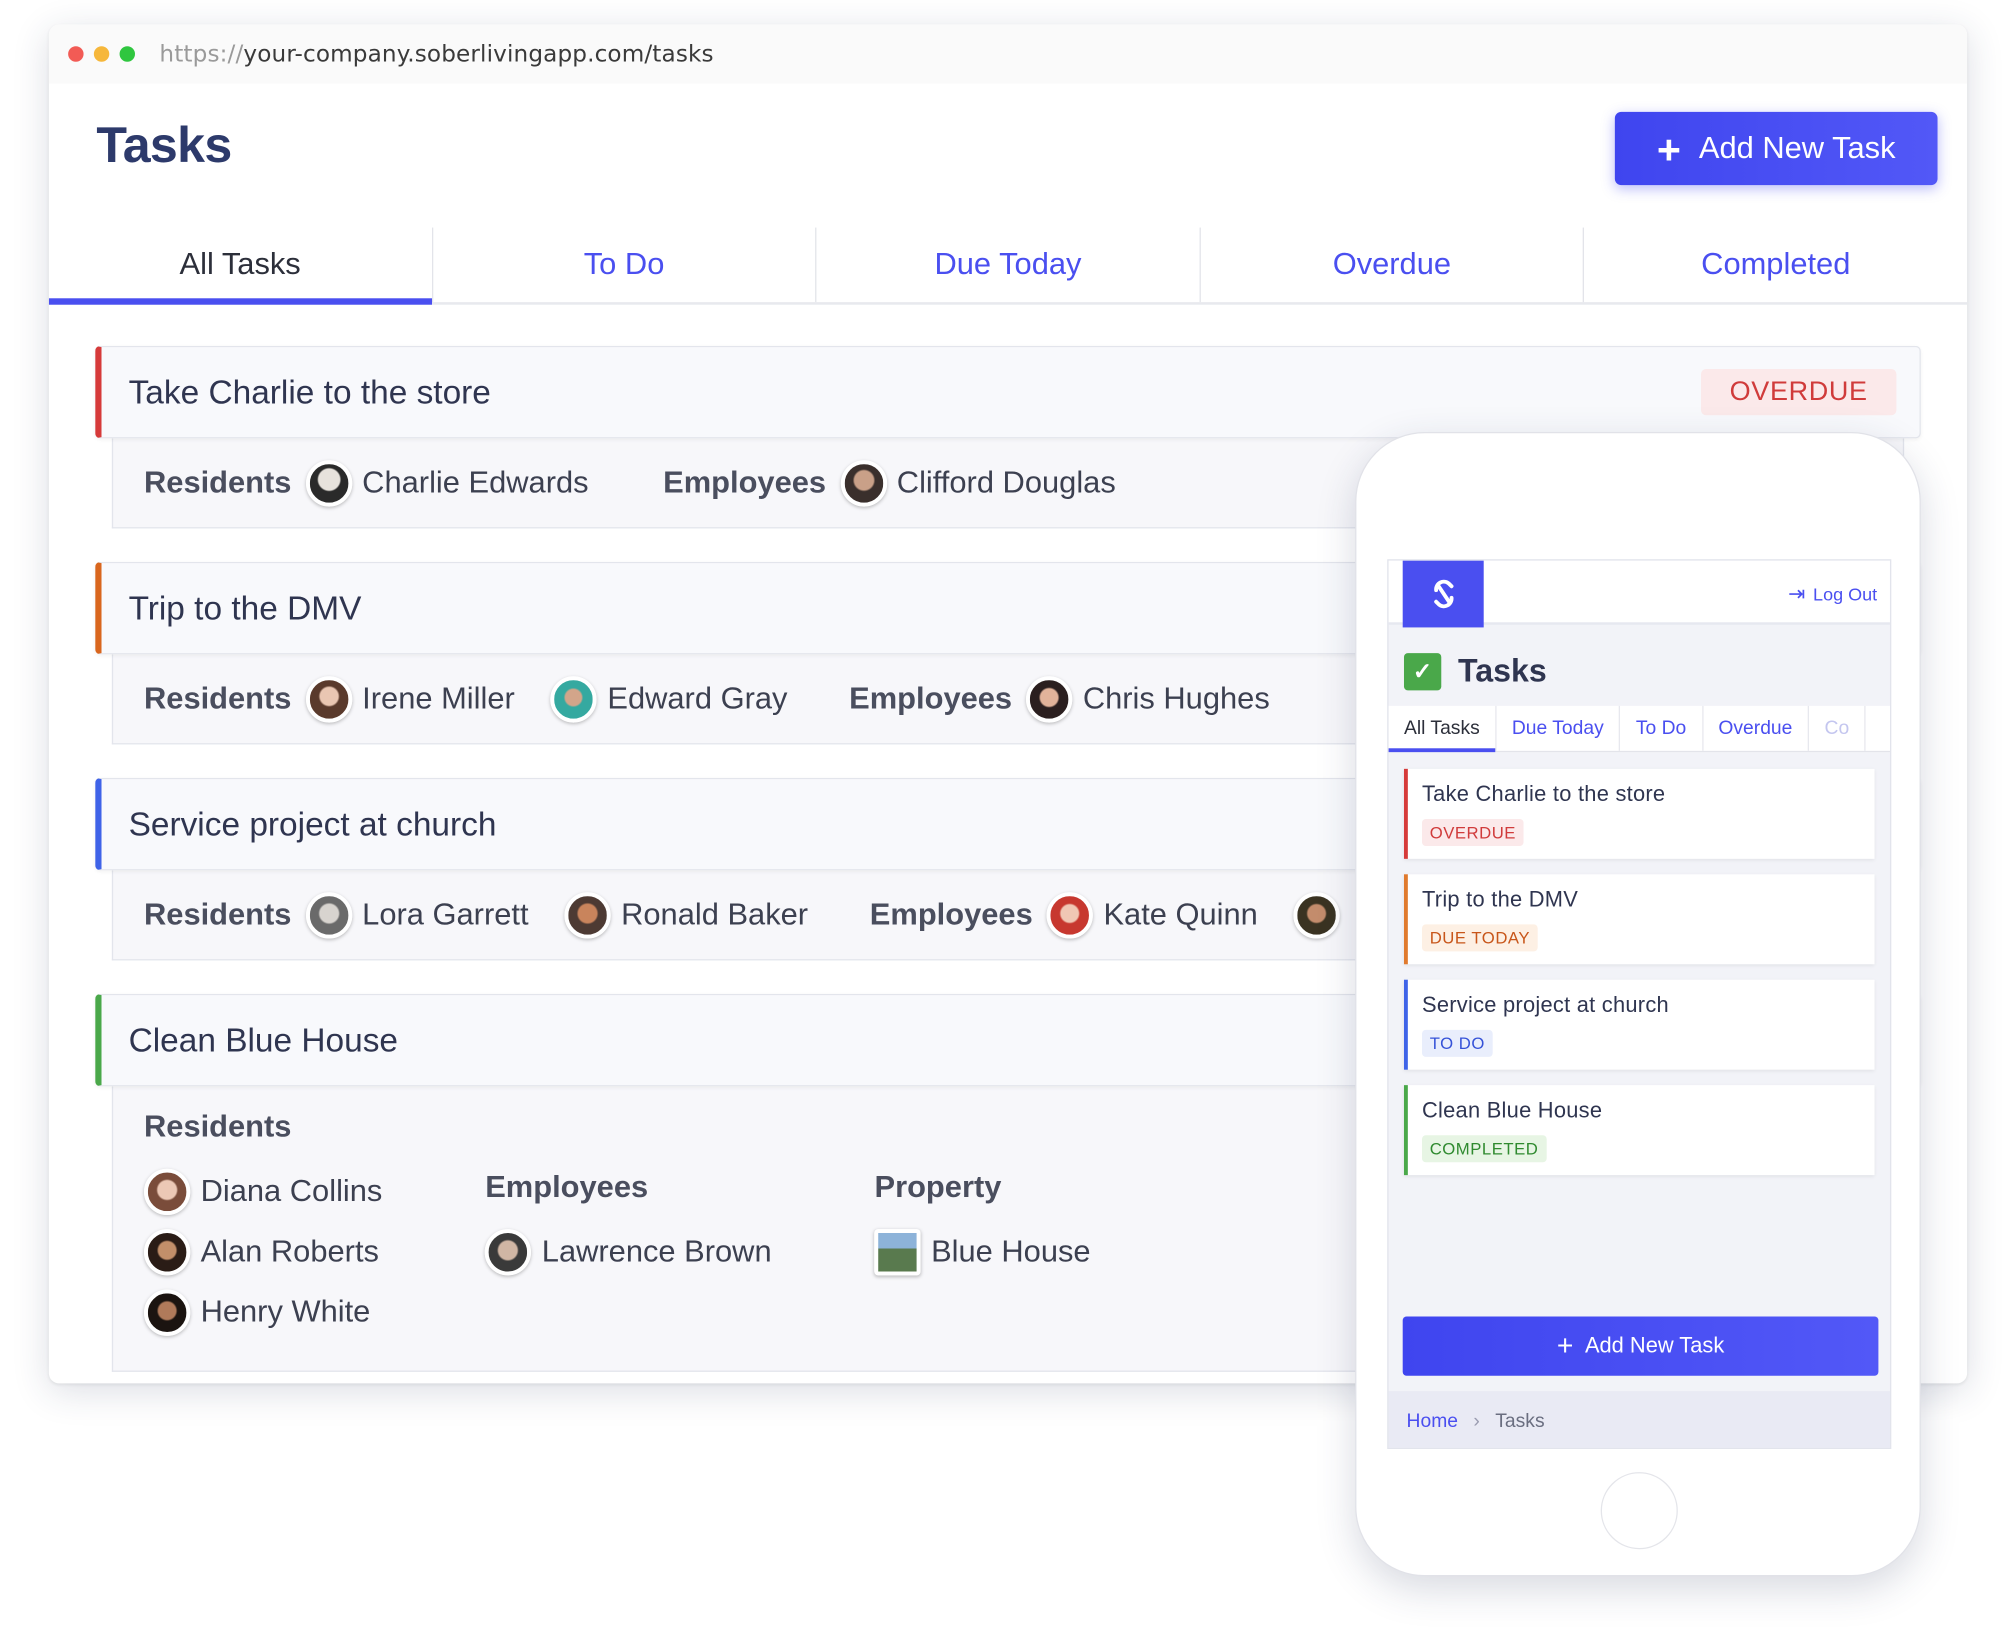  What do you see at coordinates (445, 914) in the screenshot?
I see `person-name: Lora Garrett` at bounding box center [445, 914].